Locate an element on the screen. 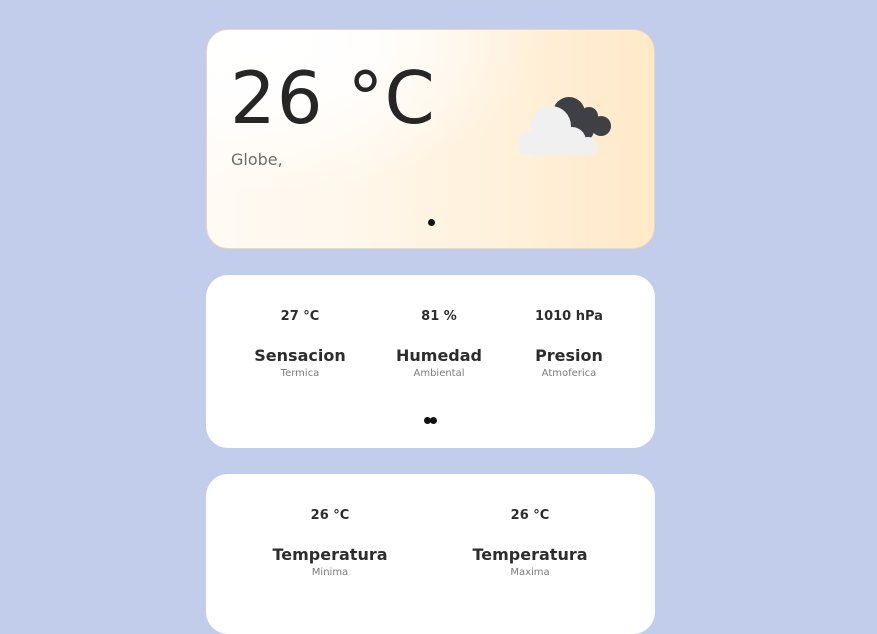 The width and height of the screenshot is (877, 634). min-temperature-value: 26 °C is located at coordinates (330, 515).